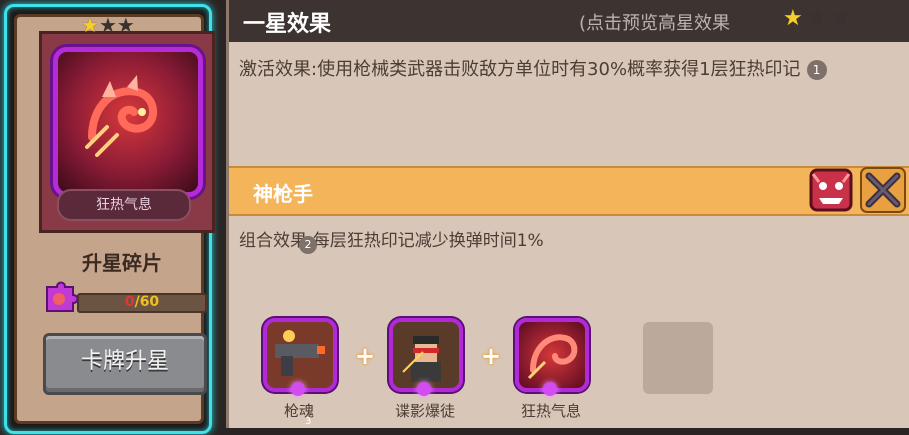  What do you see at coordinates (883, 190) in the screenshot?
I see `crossed-guns-icon` at bounding box center [883, 190].